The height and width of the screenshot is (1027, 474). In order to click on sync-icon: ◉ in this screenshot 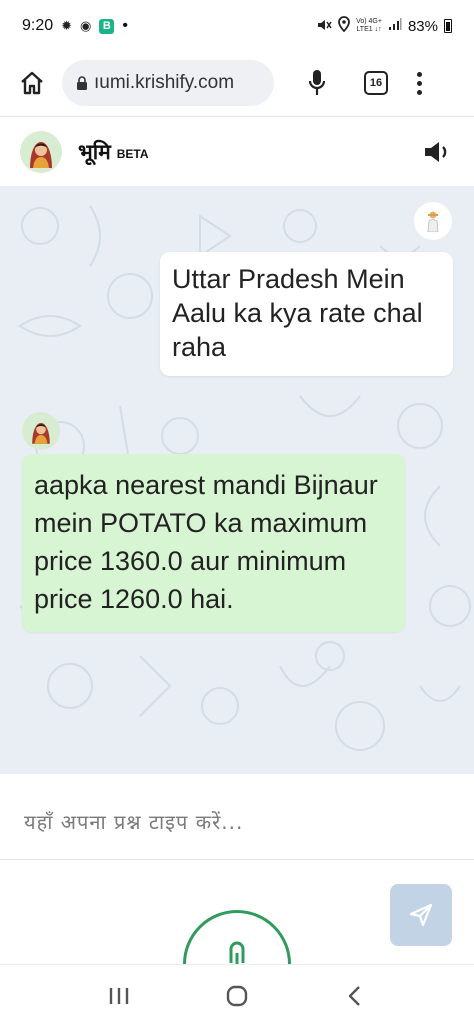, I will do `click(86, 25)`.